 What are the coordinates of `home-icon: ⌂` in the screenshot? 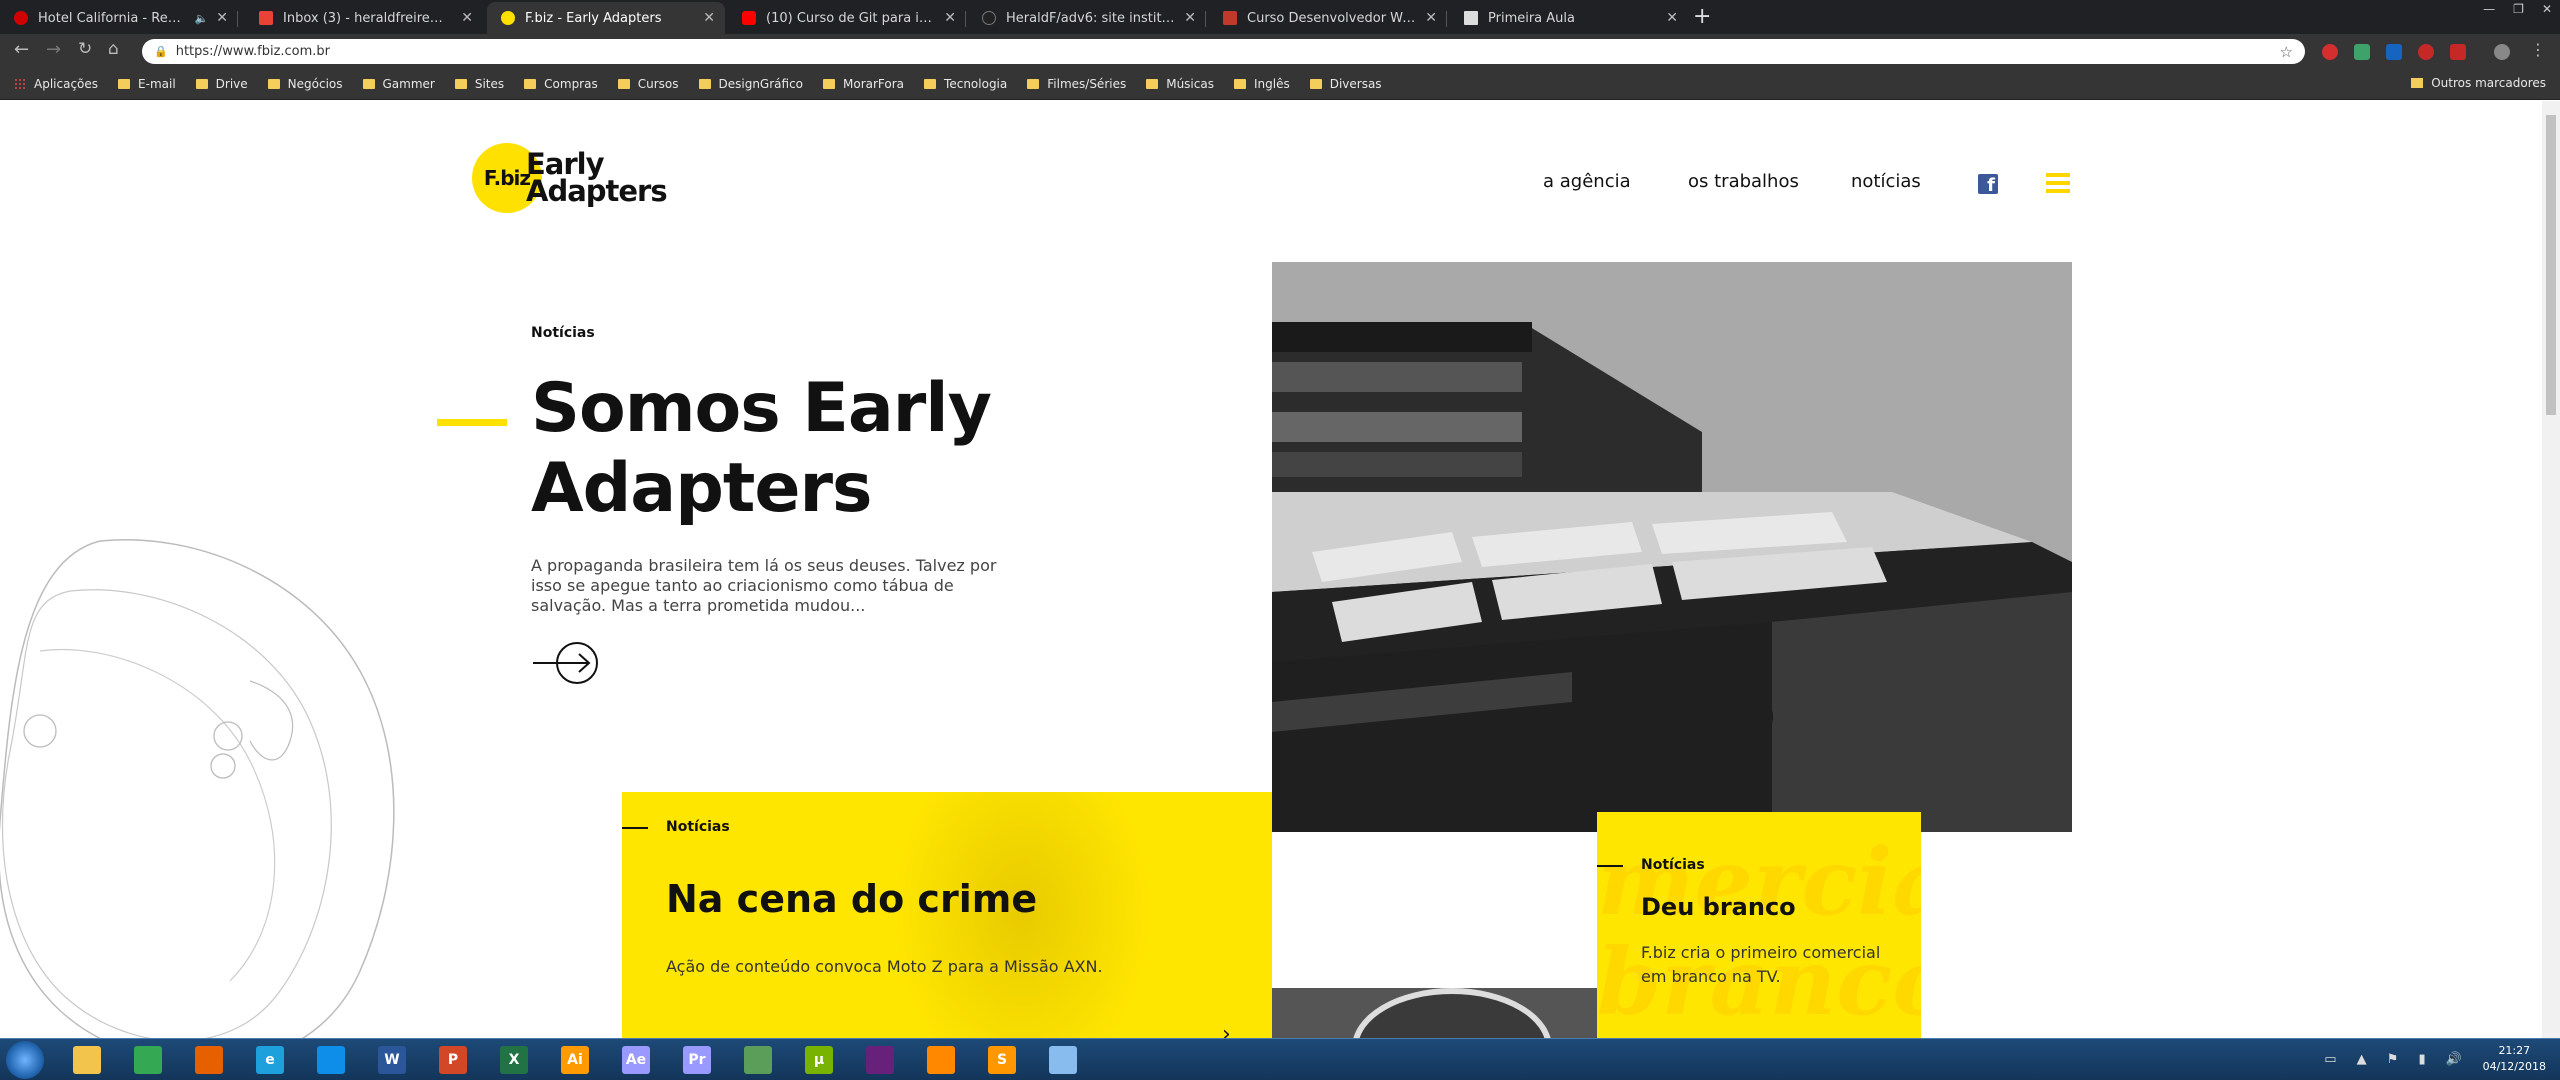 It's located at (113, 49).